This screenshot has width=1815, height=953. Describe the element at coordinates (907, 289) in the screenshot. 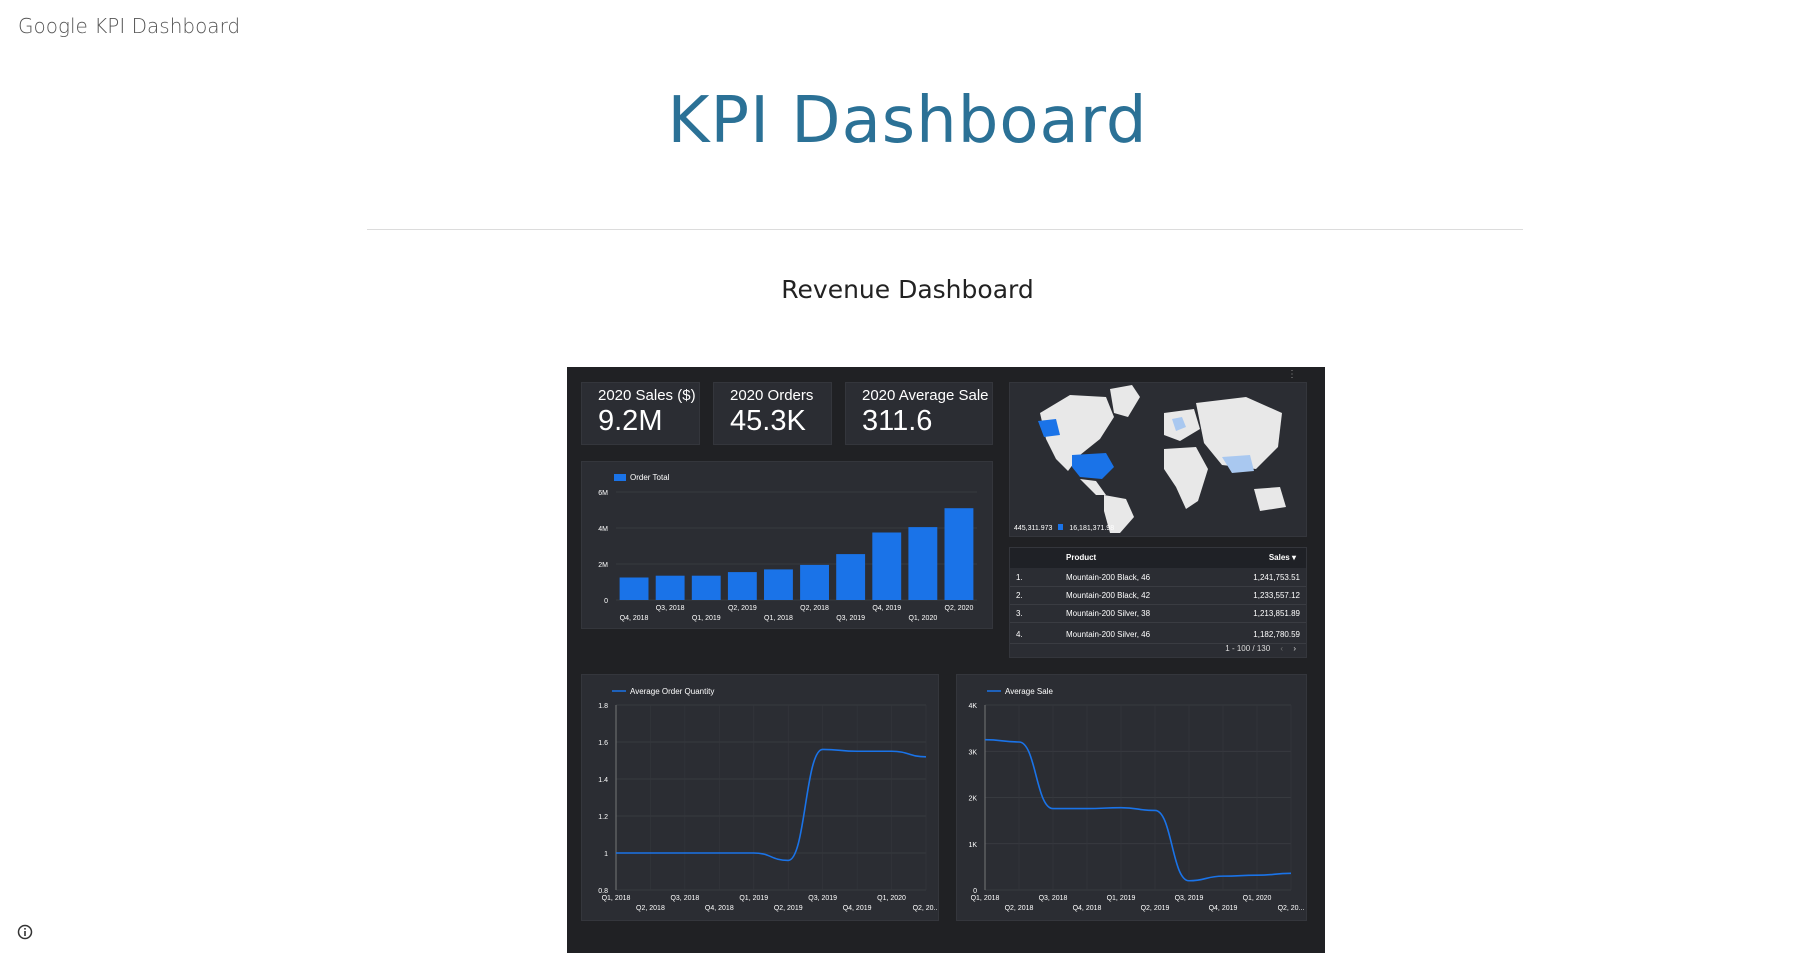

I see `section-title: Revenue Dashboard` at that location.